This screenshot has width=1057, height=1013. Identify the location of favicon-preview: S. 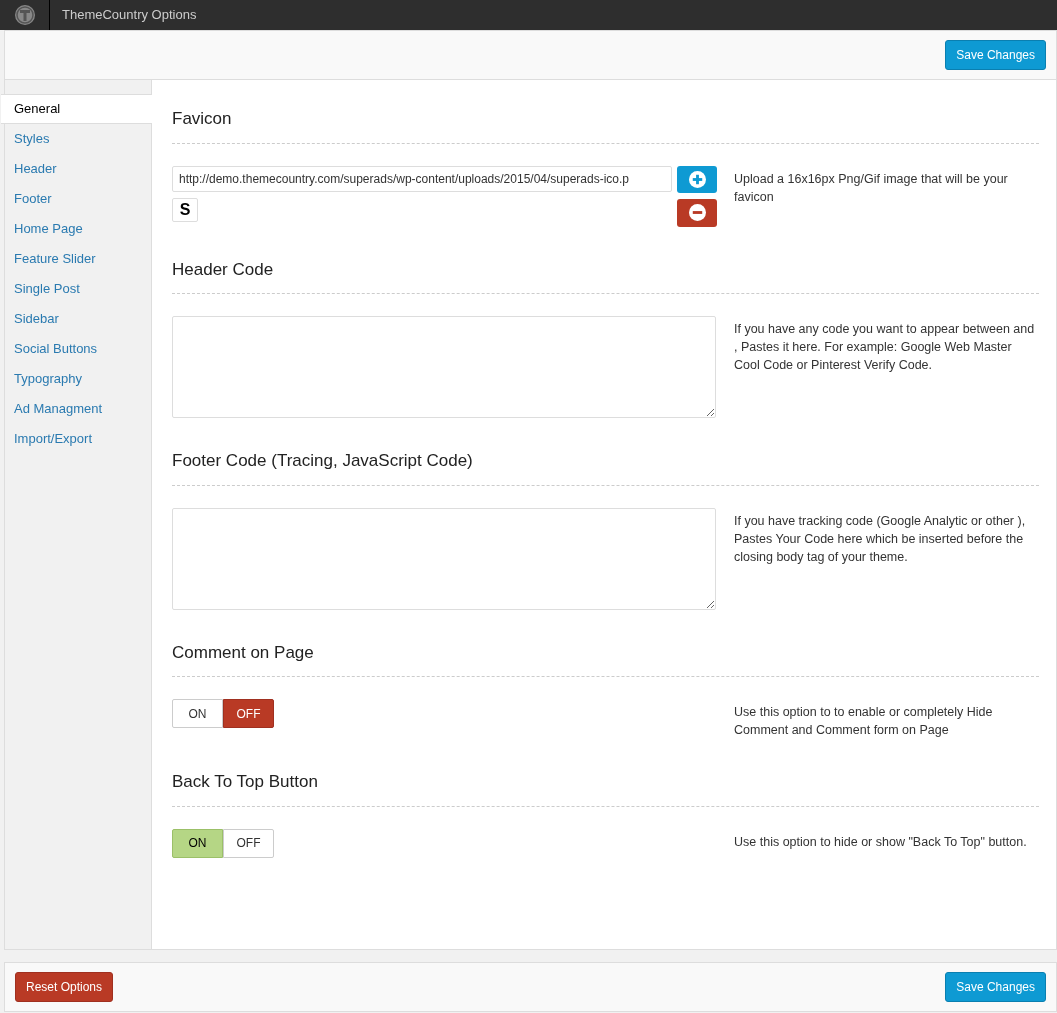
(185, 209).